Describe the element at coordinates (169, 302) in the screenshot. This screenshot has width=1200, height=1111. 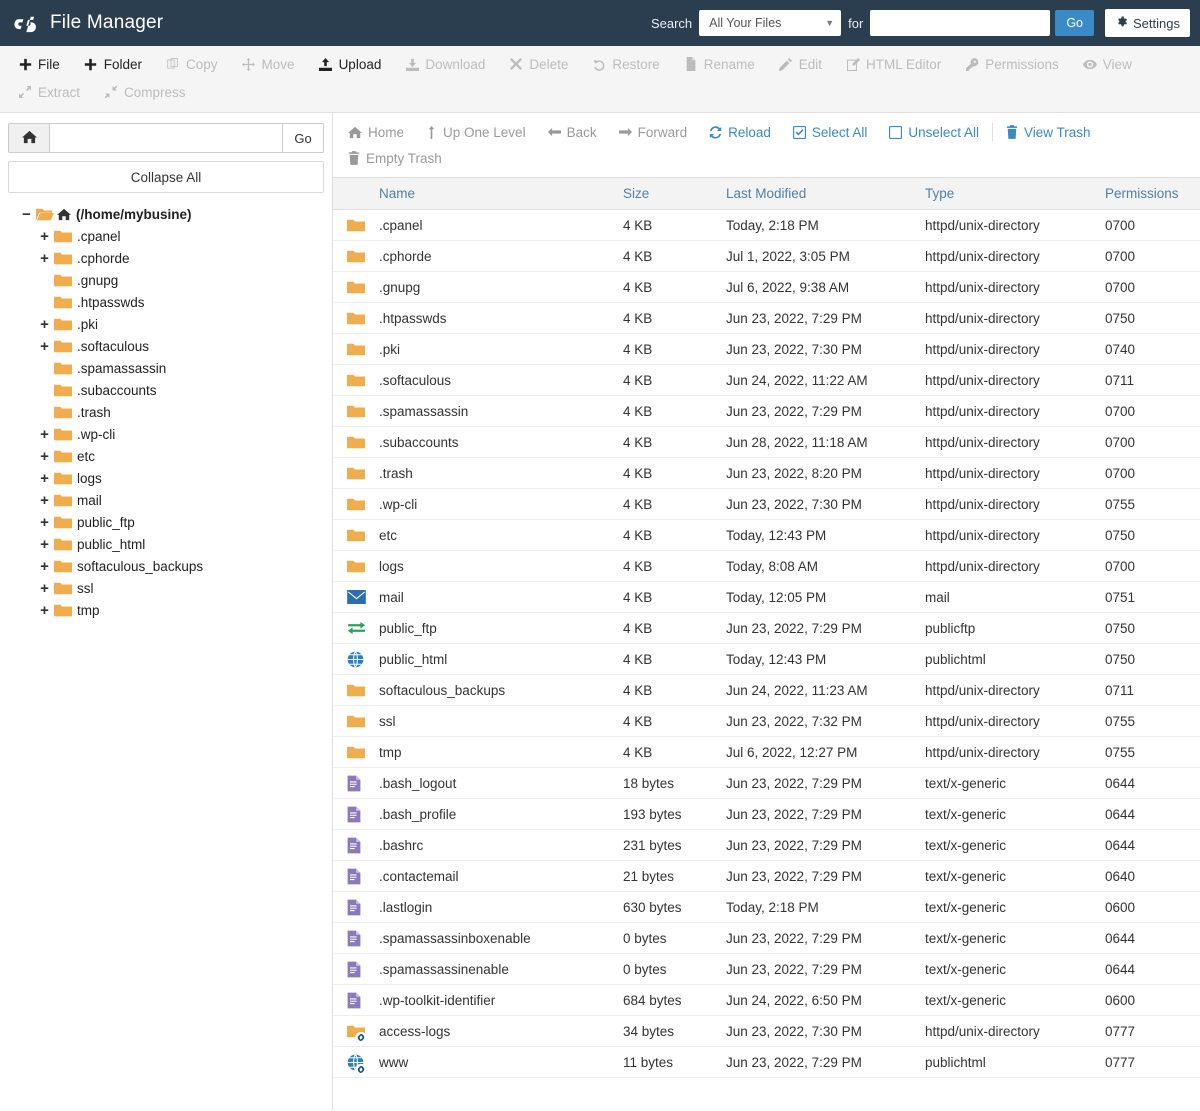
I see `tree-node-htpasswds: .htpasswds` at that location.